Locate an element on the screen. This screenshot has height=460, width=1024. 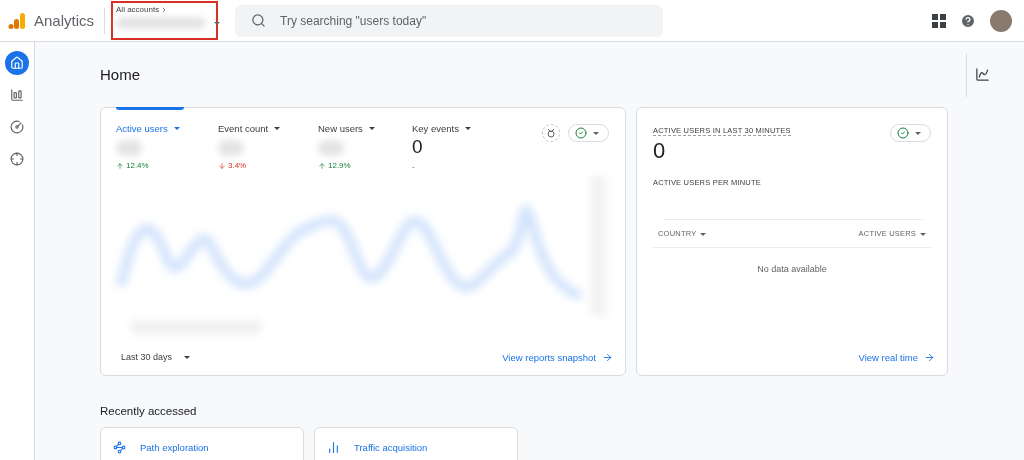
logo-icon is located at coordinates (17, 20).